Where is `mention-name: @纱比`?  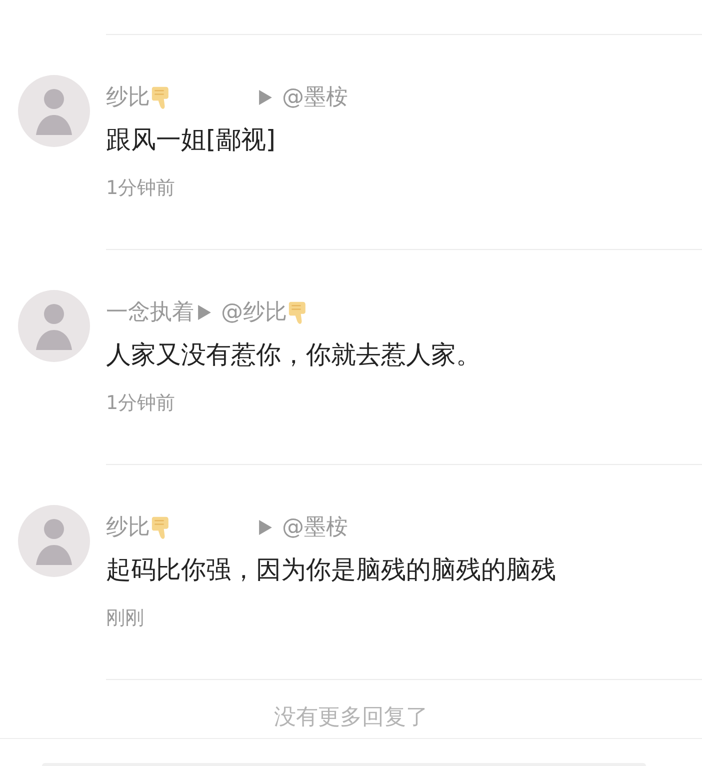 mention-name: @纱比 is located at coordinates (254, 312).